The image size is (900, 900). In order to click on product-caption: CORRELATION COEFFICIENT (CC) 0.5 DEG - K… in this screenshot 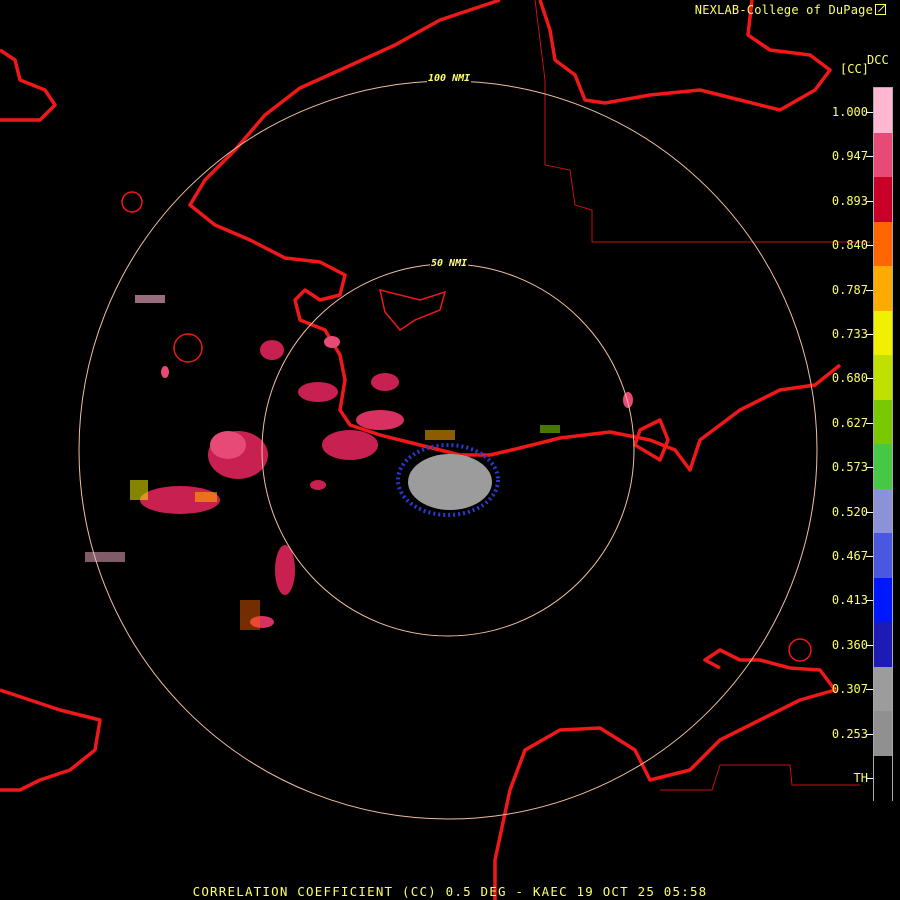, I will do `click(450, 891)`.